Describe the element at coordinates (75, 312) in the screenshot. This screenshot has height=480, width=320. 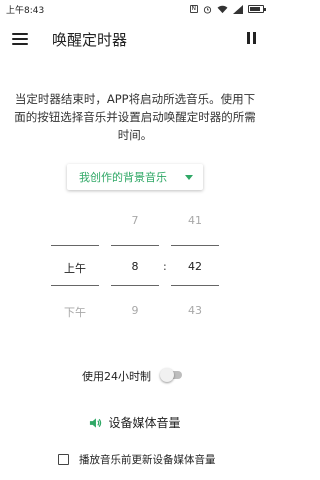
I see `ampm-below: 下午` at that location.